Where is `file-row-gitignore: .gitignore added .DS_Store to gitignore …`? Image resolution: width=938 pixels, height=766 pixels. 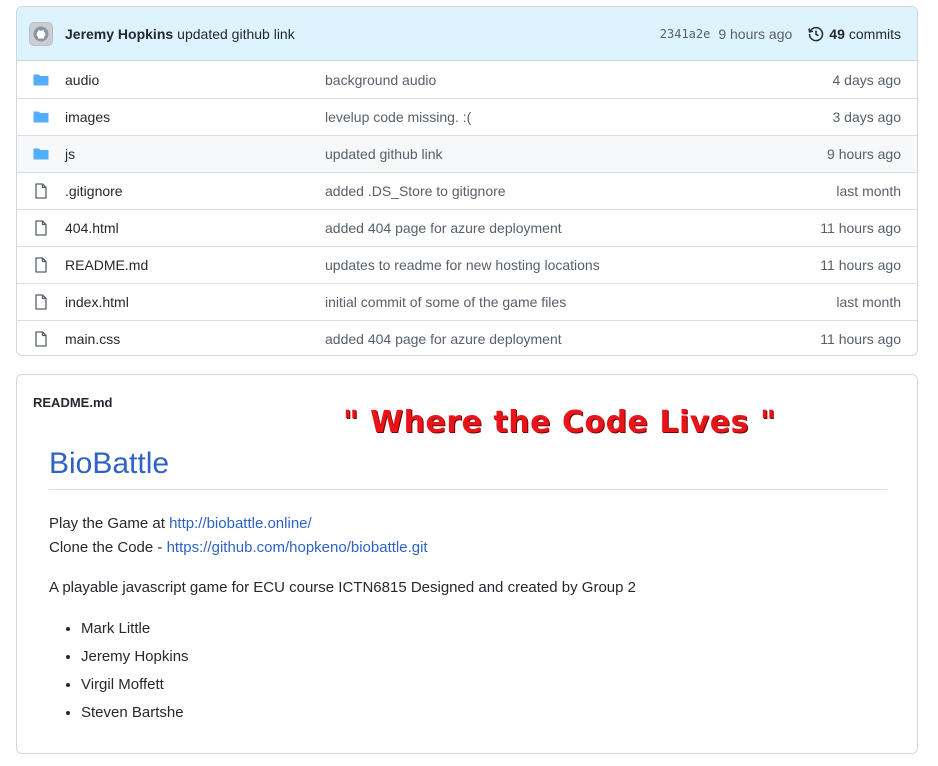 file-row-gitignore: .gitignore added .DS_Store to gitignore … is located at coordinates (467, 190).